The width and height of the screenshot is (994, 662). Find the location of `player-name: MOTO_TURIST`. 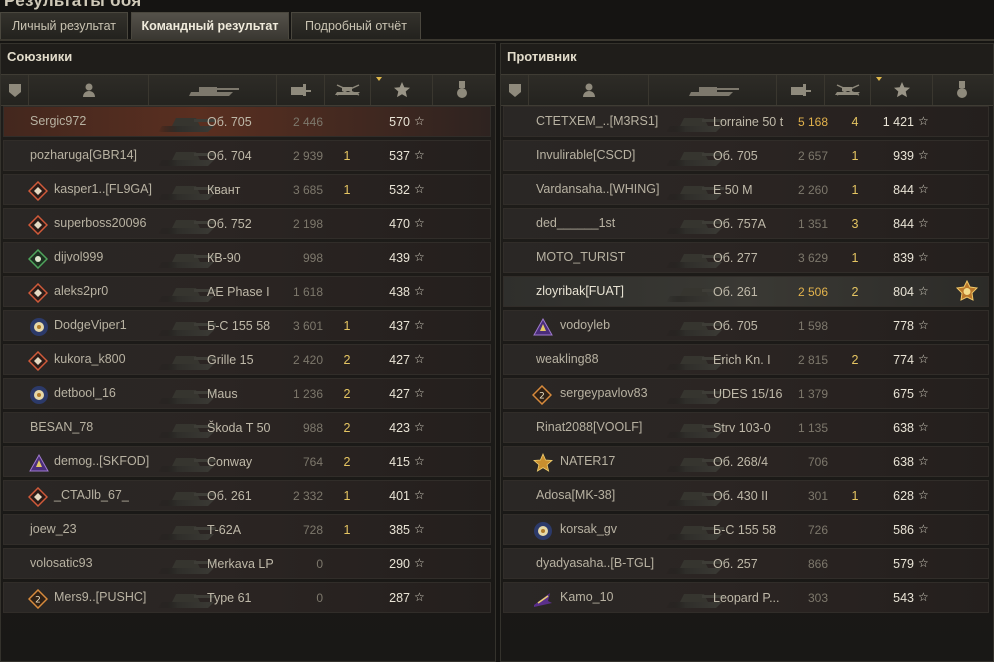

player-name: MOTO_TURIST is located at coordinates (580, 257).